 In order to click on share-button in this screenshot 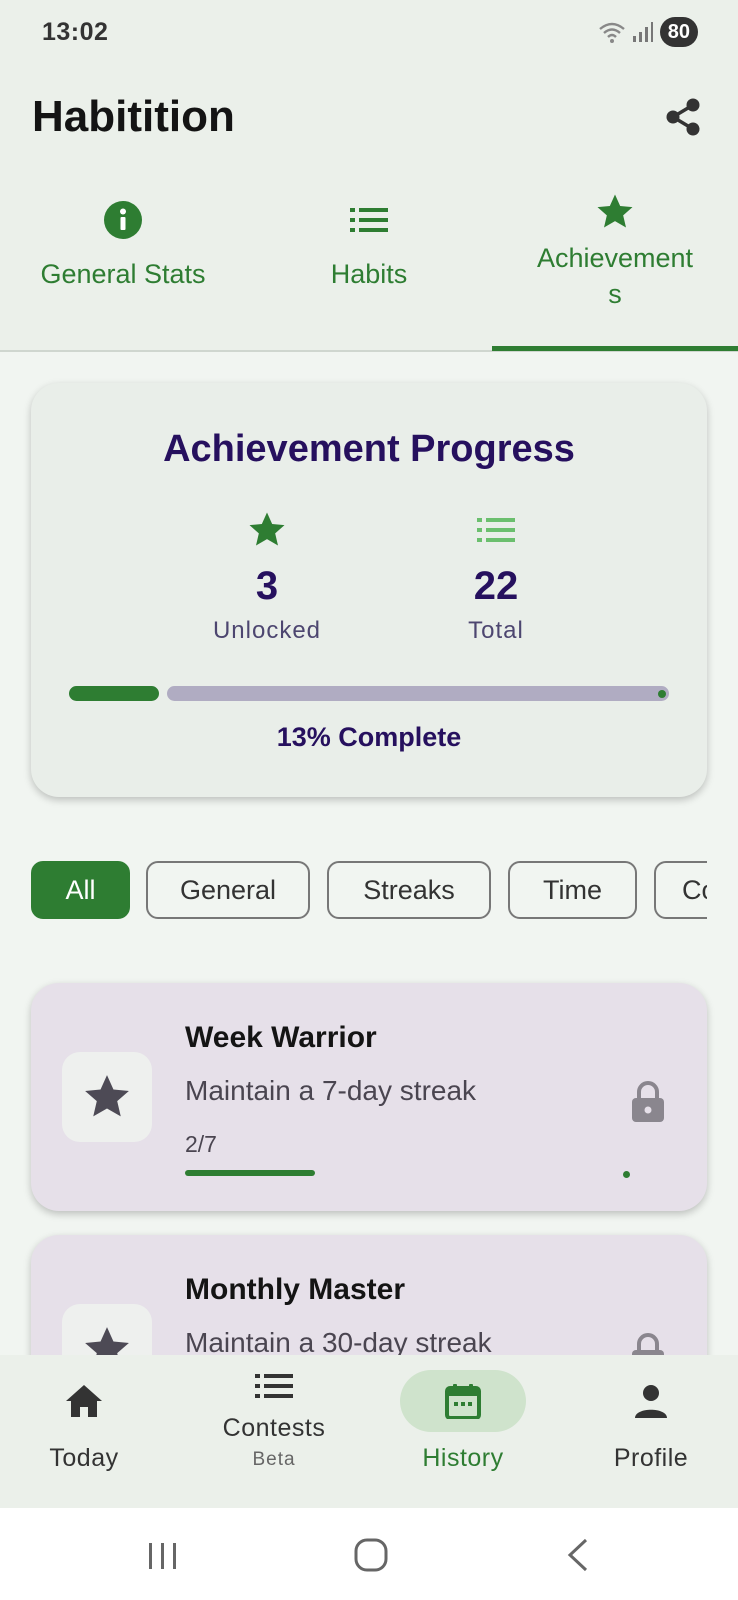, I will do `click(683, 117)`.